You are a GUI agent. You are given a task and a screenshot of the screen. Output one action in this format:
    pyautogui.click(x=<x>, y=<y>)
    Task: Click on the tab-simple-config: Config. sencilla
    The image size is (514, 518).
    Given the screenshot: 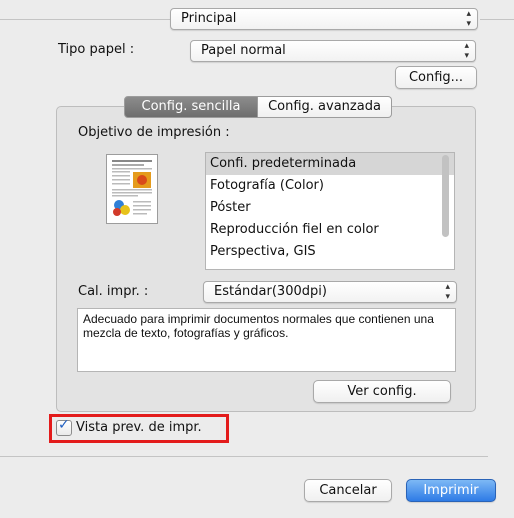 What is the action you would take?
    pyautogui.click(x=191, y=107)
    